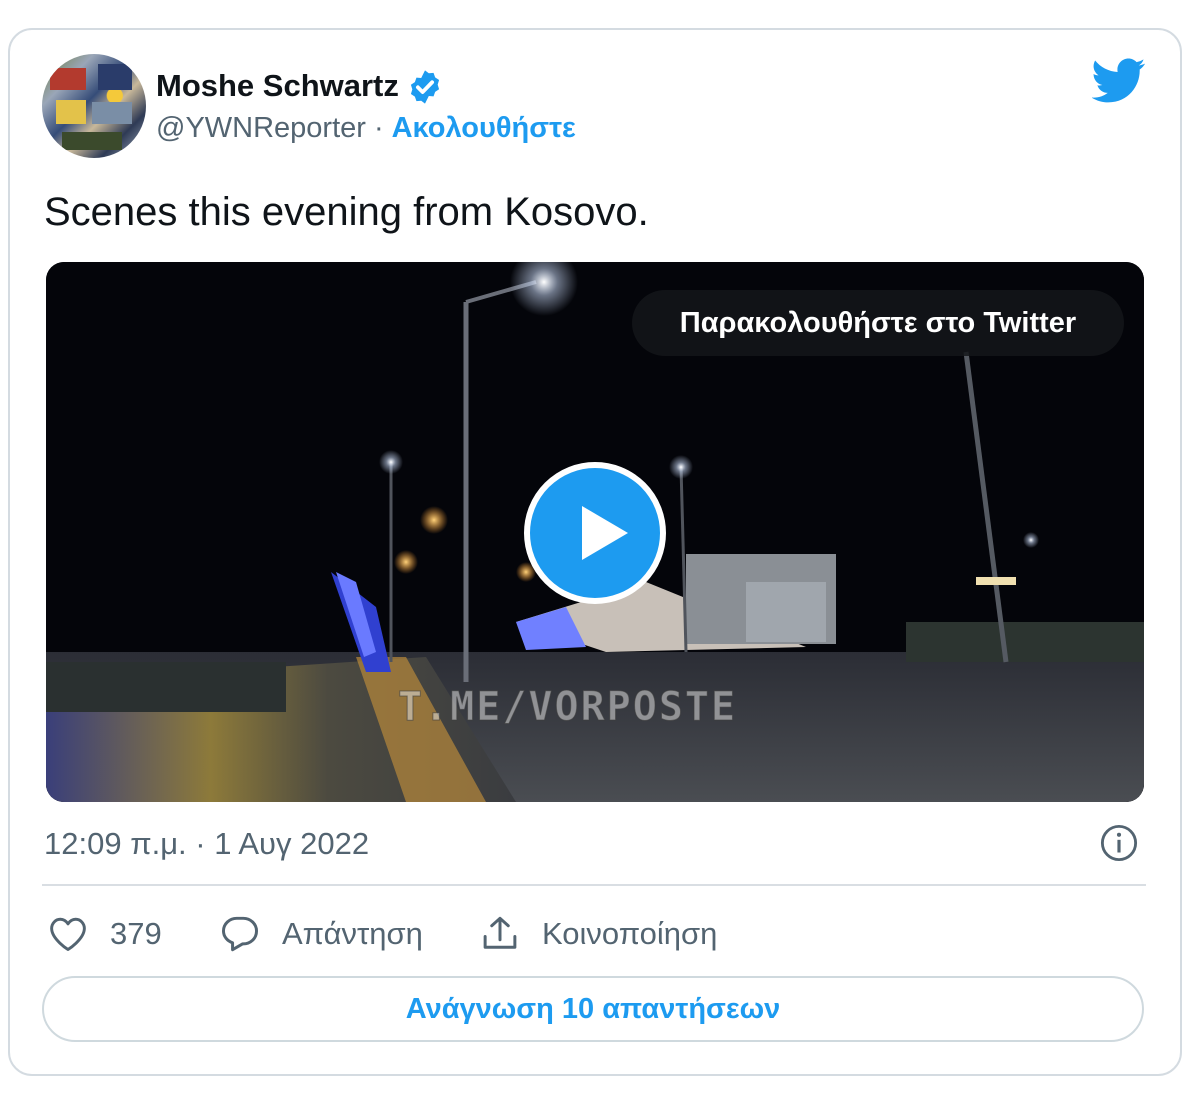 This screenshot has height=1119, width=1200. What do you see at coordinates (68, 934) in the screenshot?
I see `heart-icon` at bounding box center [68, 934].